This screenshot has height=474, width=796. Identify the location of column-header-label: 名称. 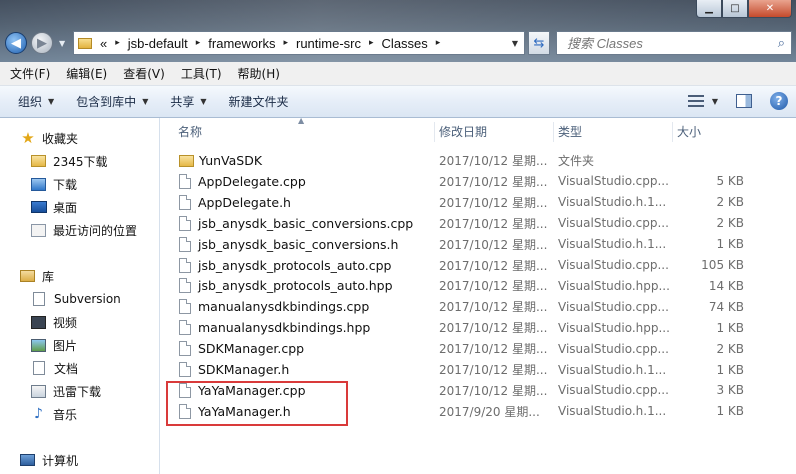
(190, 131).